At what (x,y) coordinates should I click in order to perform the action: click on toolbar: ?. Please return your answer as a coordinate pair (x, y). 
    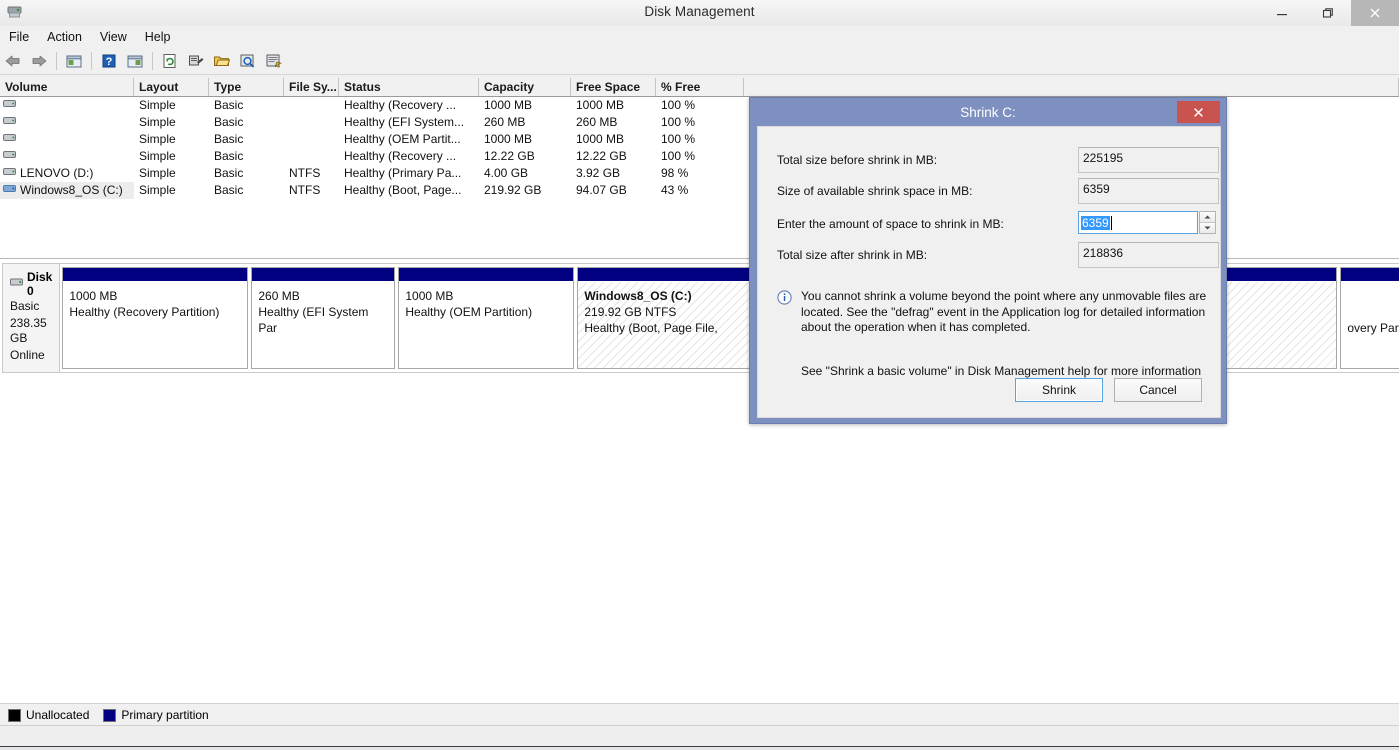
    Looking at the image, I should click on (699, 61).